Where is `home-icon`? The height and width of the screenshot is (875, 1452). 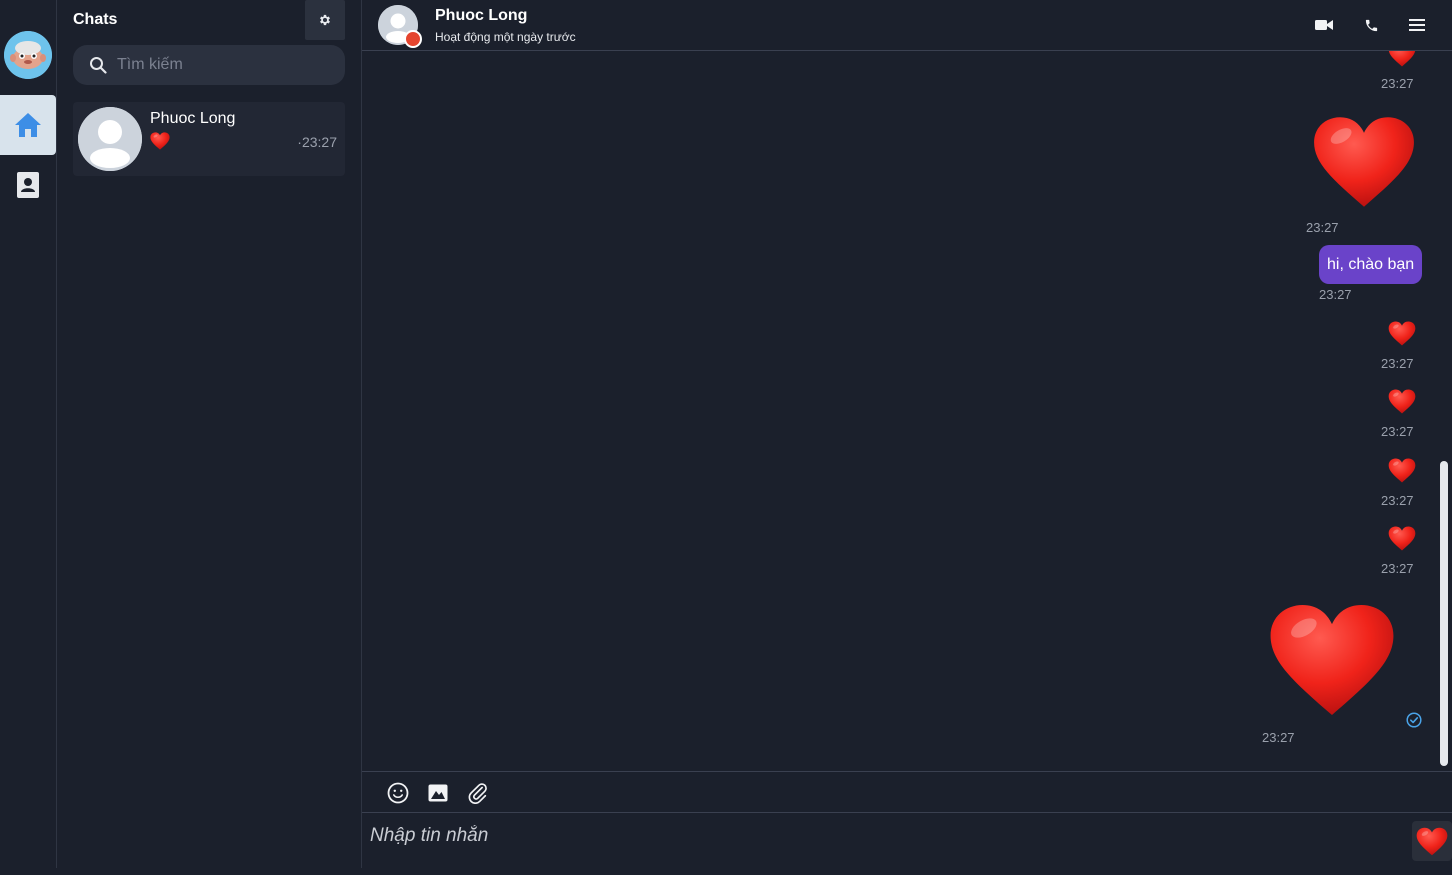
home-icon is located at coordinates (28, 125).